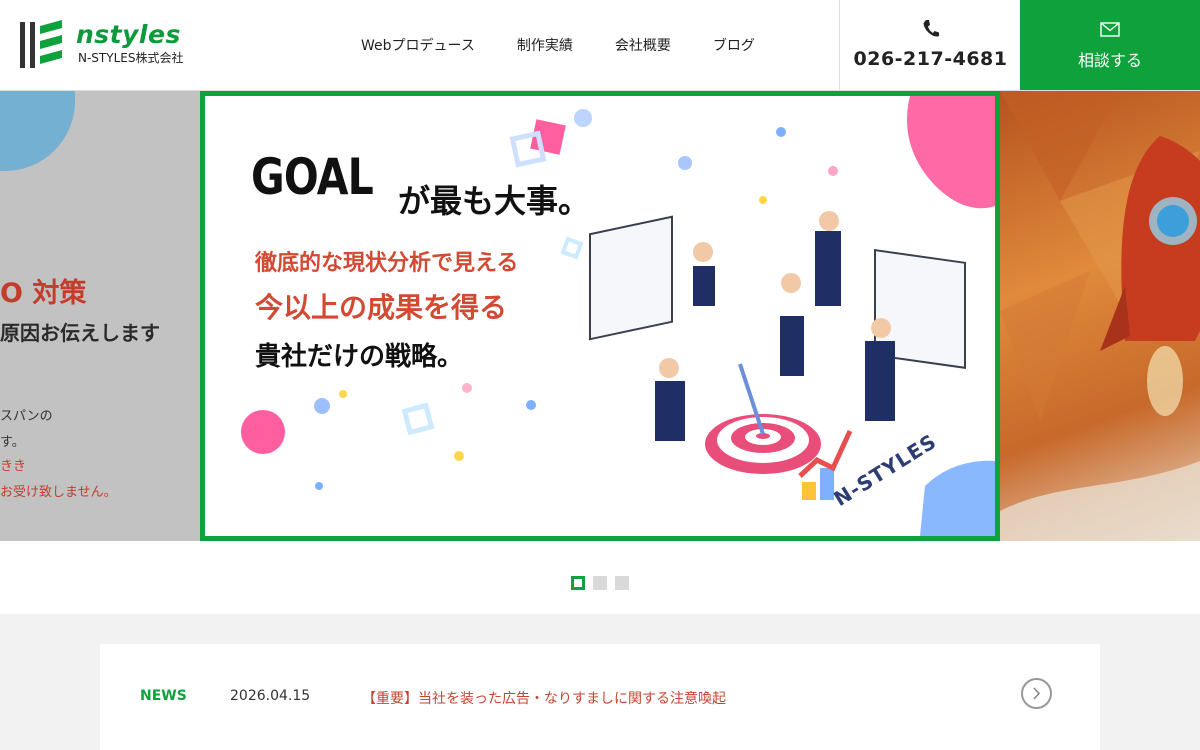  Describe the element at coordinates (100, 316) in the screenshot. I see `slide-prev-peek: O 対策 原因お伝えします スパンの す。 きき お受け致しません。` at that location.